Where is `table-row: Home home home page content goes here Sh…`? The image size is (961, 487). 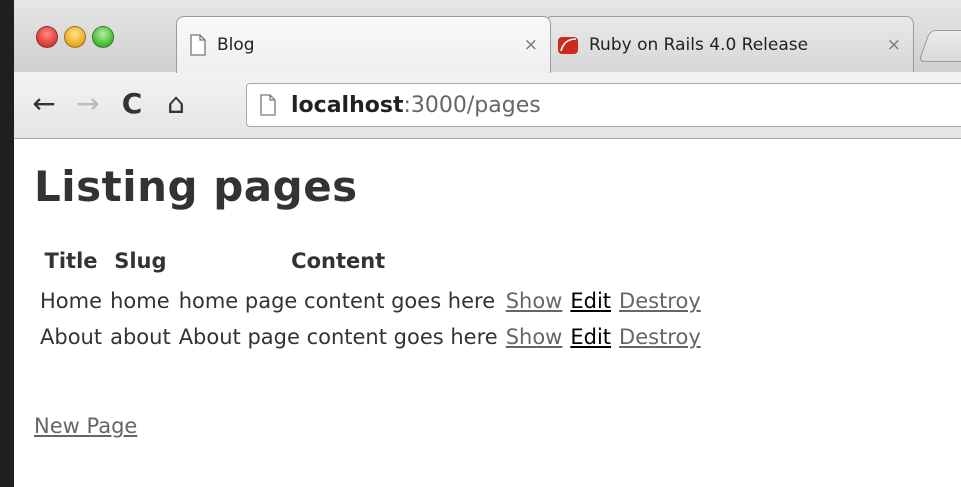
table-row: Home home home page content goes here Sh… is located at coordinates (370, 303).